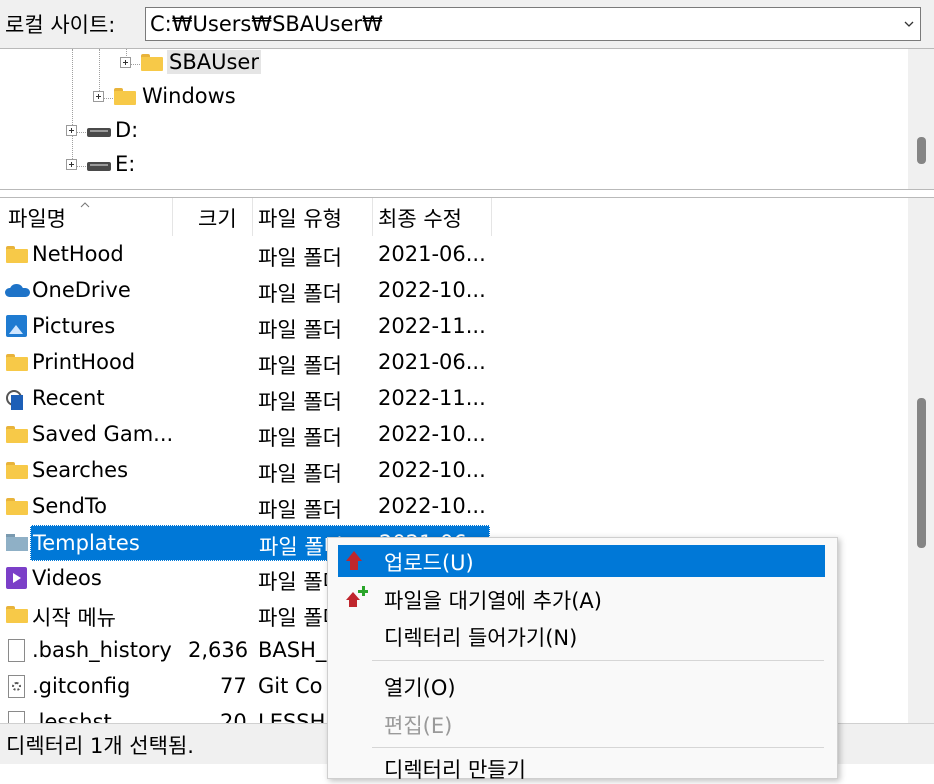 The width and height of the screenshot is (934, 784). Describe the element at coordinates (218, 650) in the screenshot. I see `file-size: 2,636` at that location.